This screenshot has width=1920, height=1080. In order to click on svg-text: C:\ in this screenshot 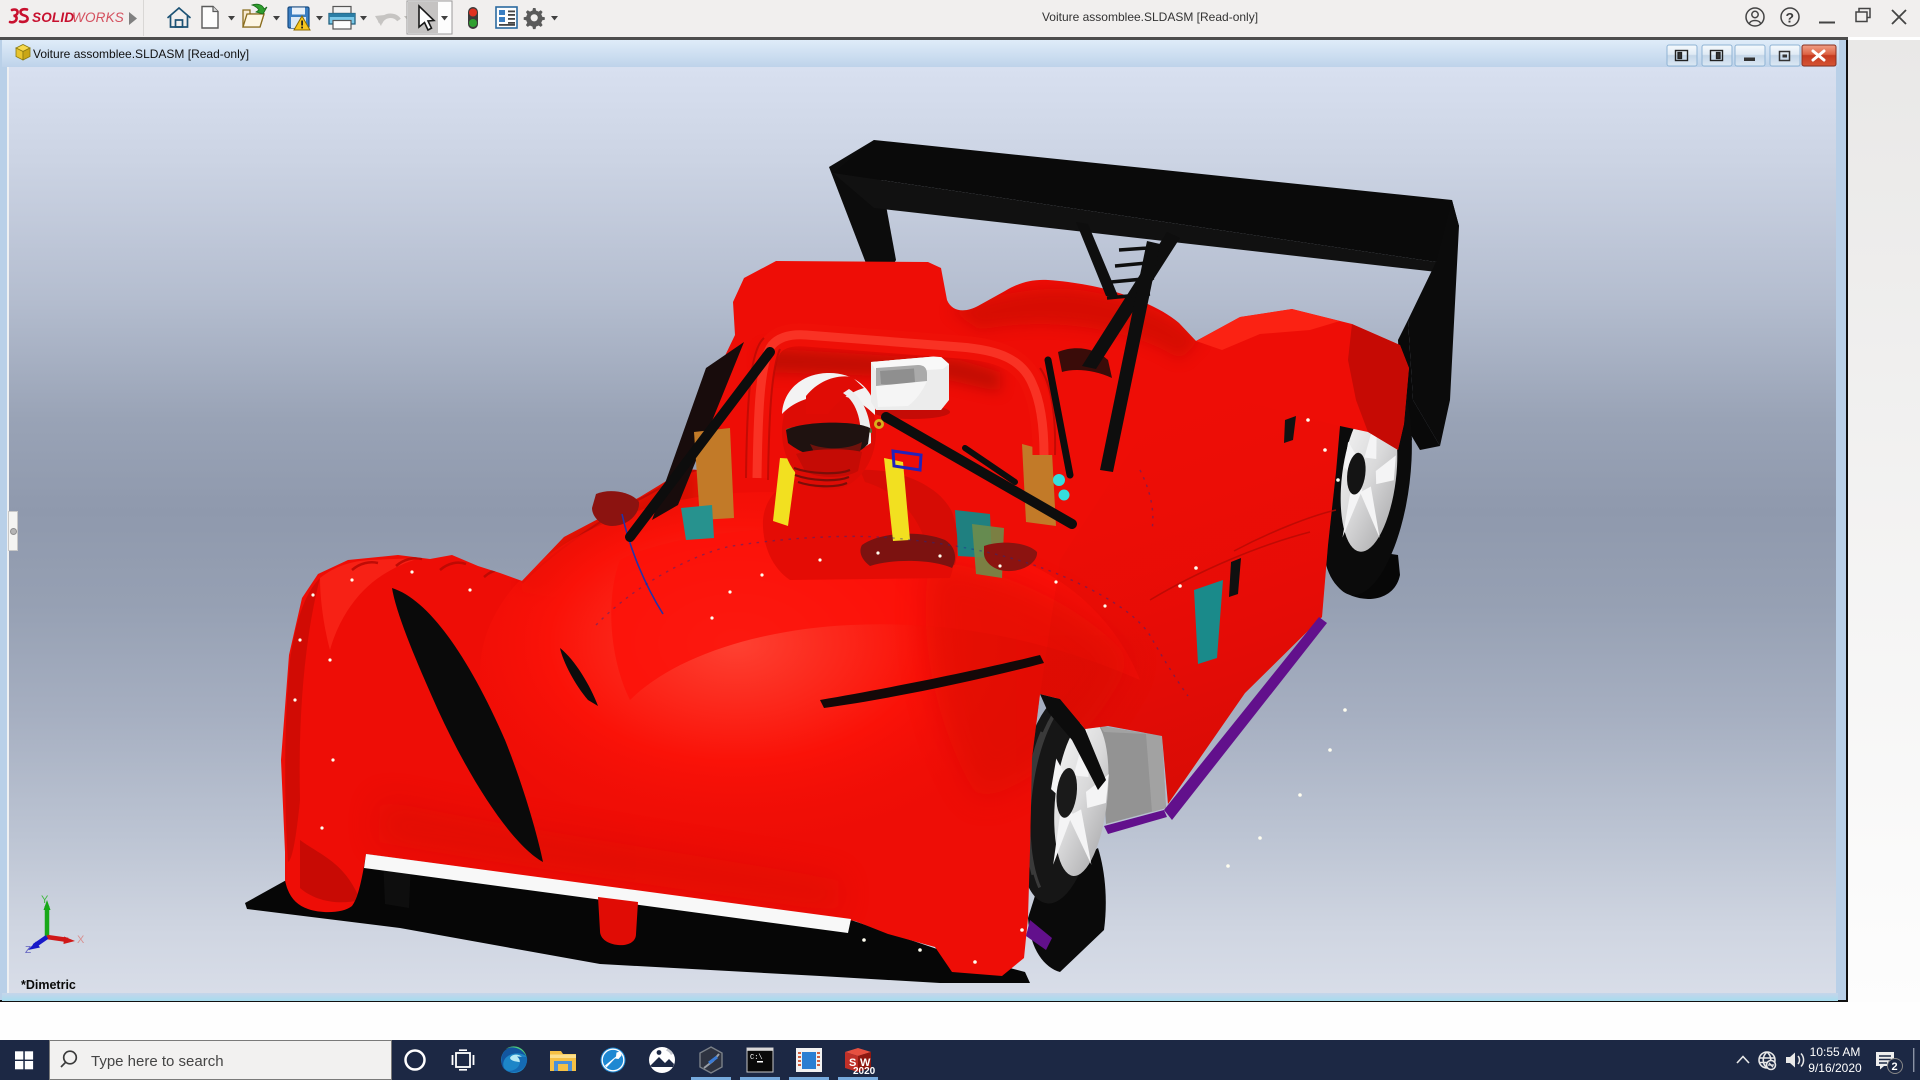, I will do `click(756, 1058)`.